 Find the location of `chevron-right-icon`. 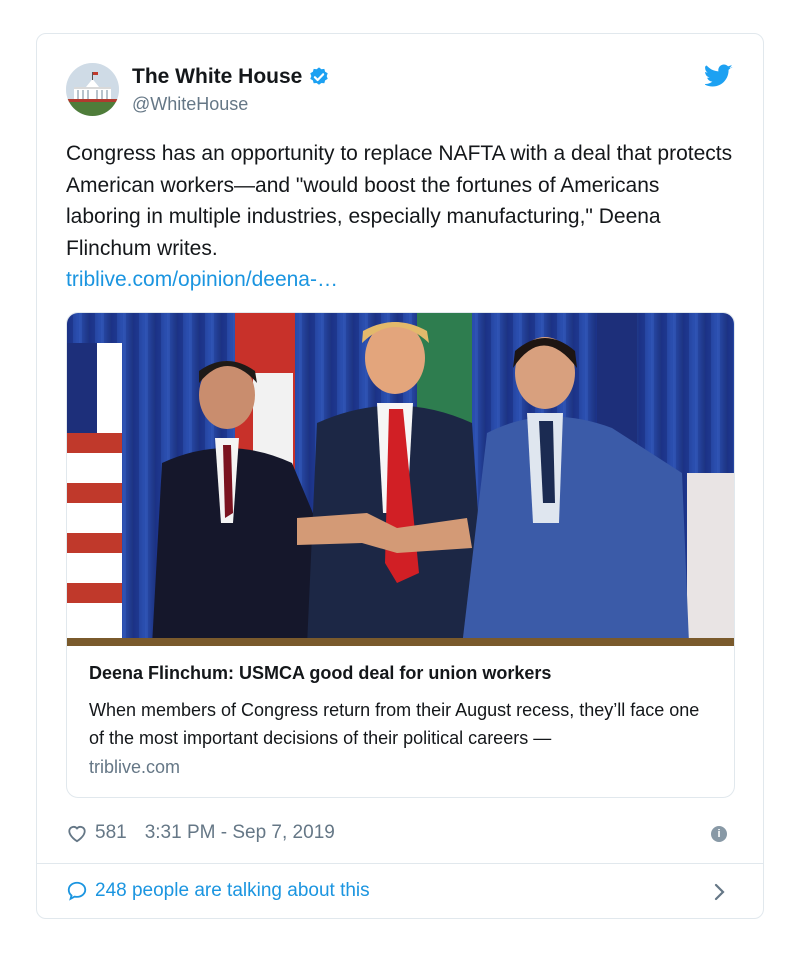

chevron-right-icon is located at coordinates (720, 892).